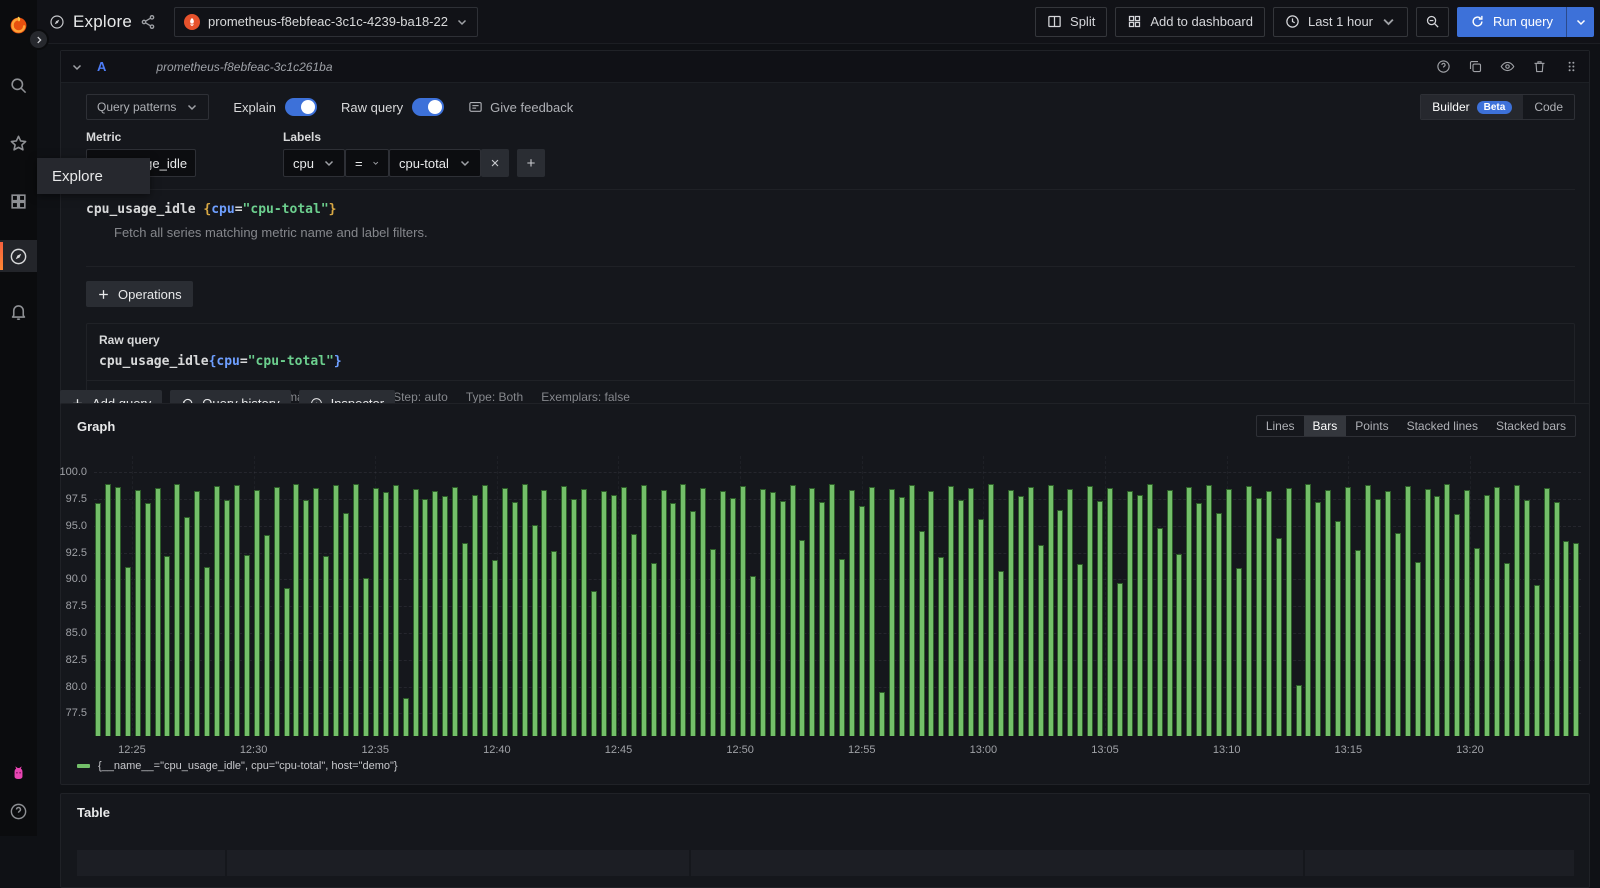  What do you see at coordinates (1472, 107) in the screenshot?
I see `builder-tab: Builder Beta` at bounding box center [1472, 107].